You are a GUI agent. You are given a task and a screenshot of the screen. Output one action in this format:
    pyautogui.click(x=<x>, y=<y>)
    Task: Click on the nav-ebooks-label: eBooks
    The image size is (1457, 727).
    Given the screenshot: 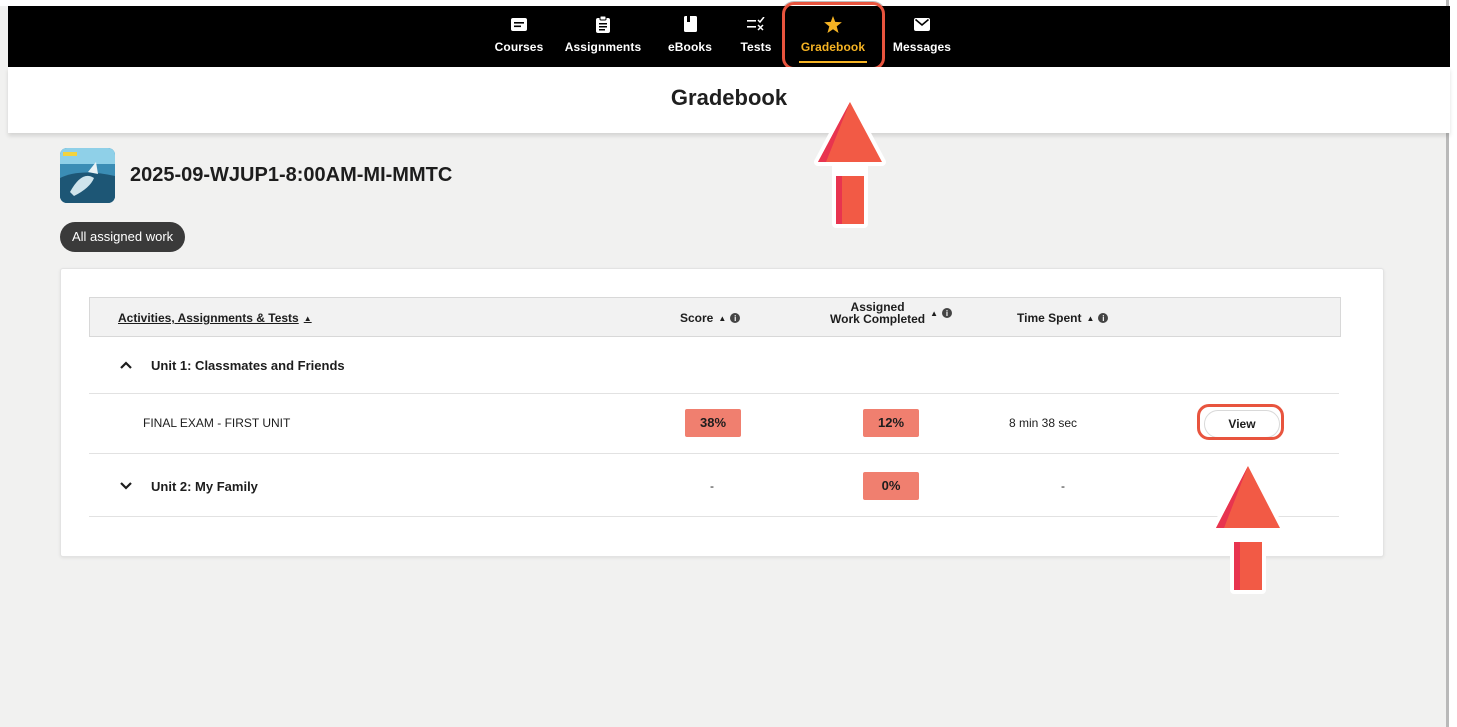 What is the action you would take?
    pyautogui.click(x=690, y=47)
    